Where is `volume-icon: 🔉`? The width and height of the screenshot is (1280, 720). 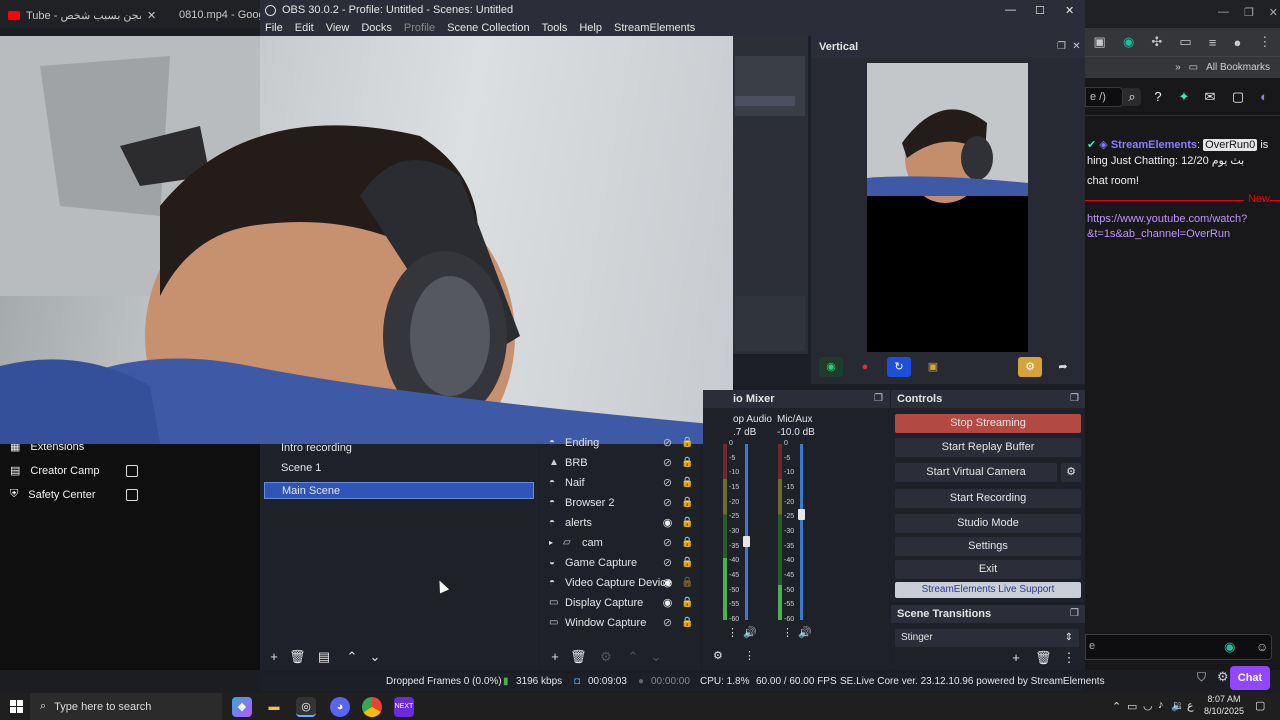 volume-icon: 🔉 is located at coordinates (1178, 705).